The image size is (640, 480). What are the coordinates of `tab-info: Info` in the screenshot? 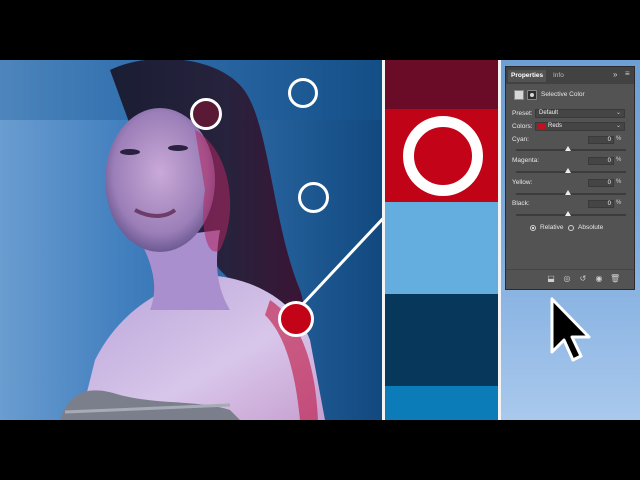 It's located at (558, 76).